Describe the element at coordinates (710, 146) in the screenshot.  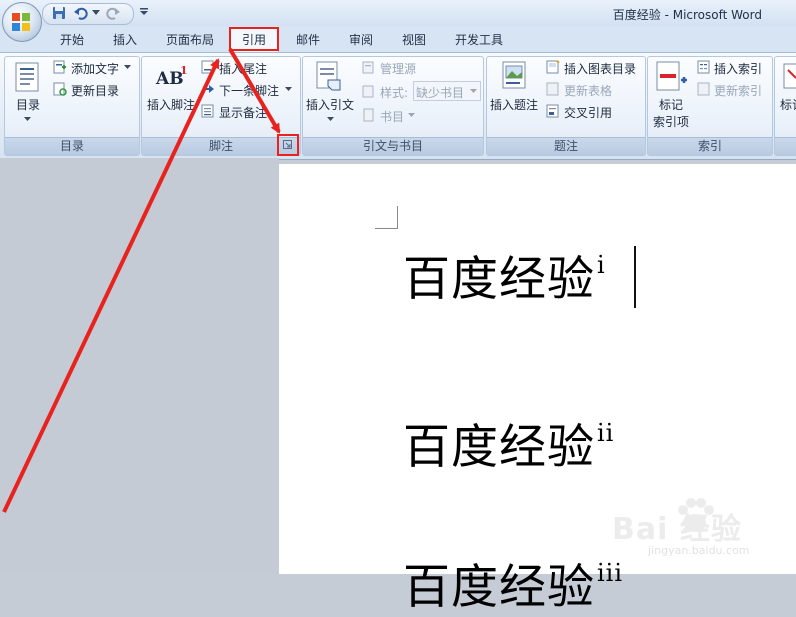
I see `group-index-label: 索引` at that location.